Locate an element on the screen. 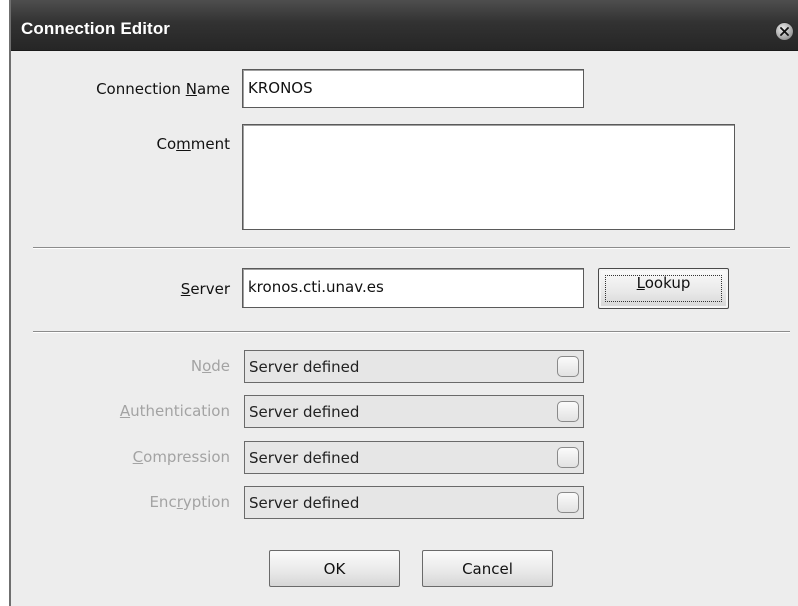  server-label: Server is located at coordinates (205, 289).